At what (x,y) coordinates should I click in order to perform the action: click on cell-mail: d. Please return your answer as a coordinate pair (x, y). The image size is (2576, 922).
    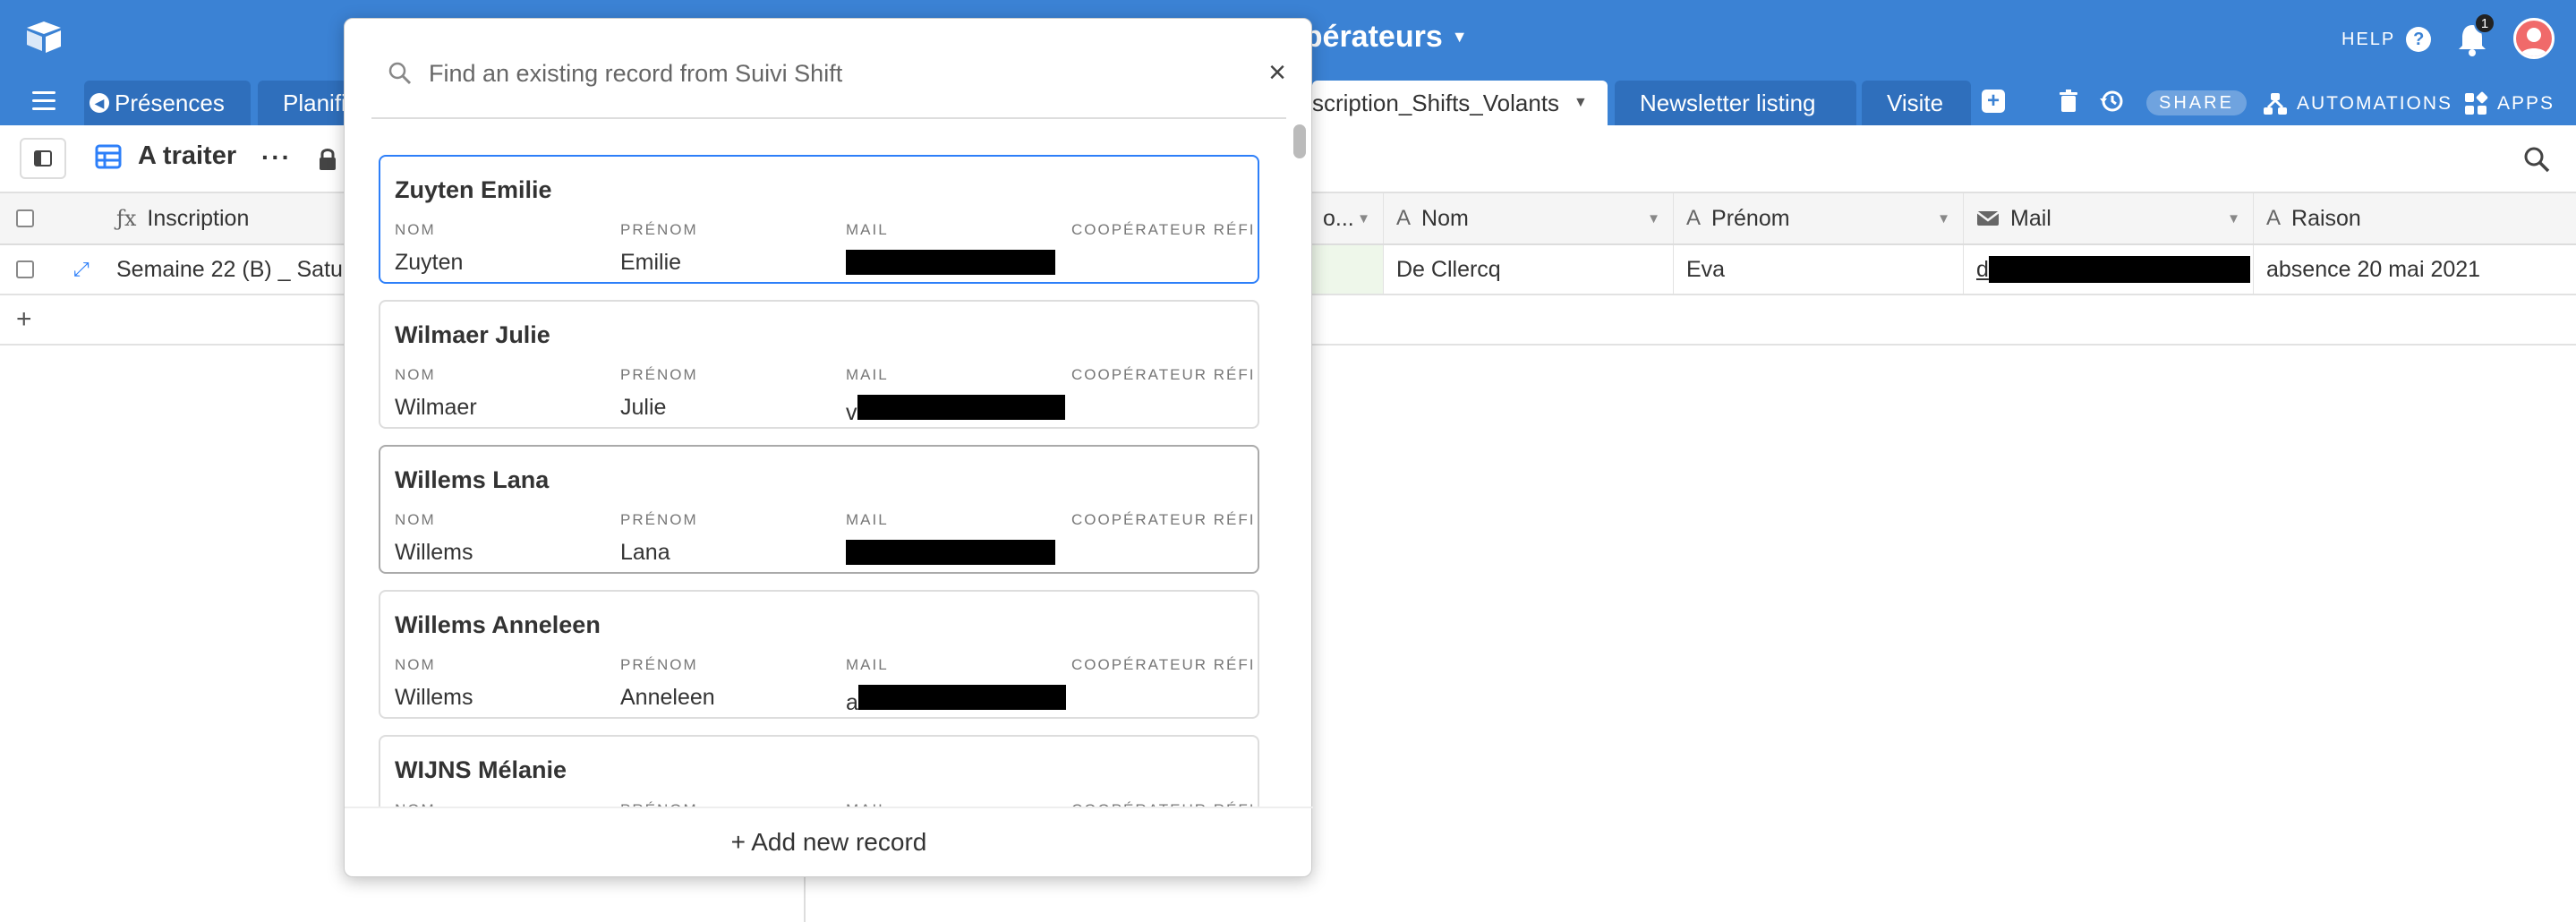
    Looking at the image, I should click on (2110, 269).